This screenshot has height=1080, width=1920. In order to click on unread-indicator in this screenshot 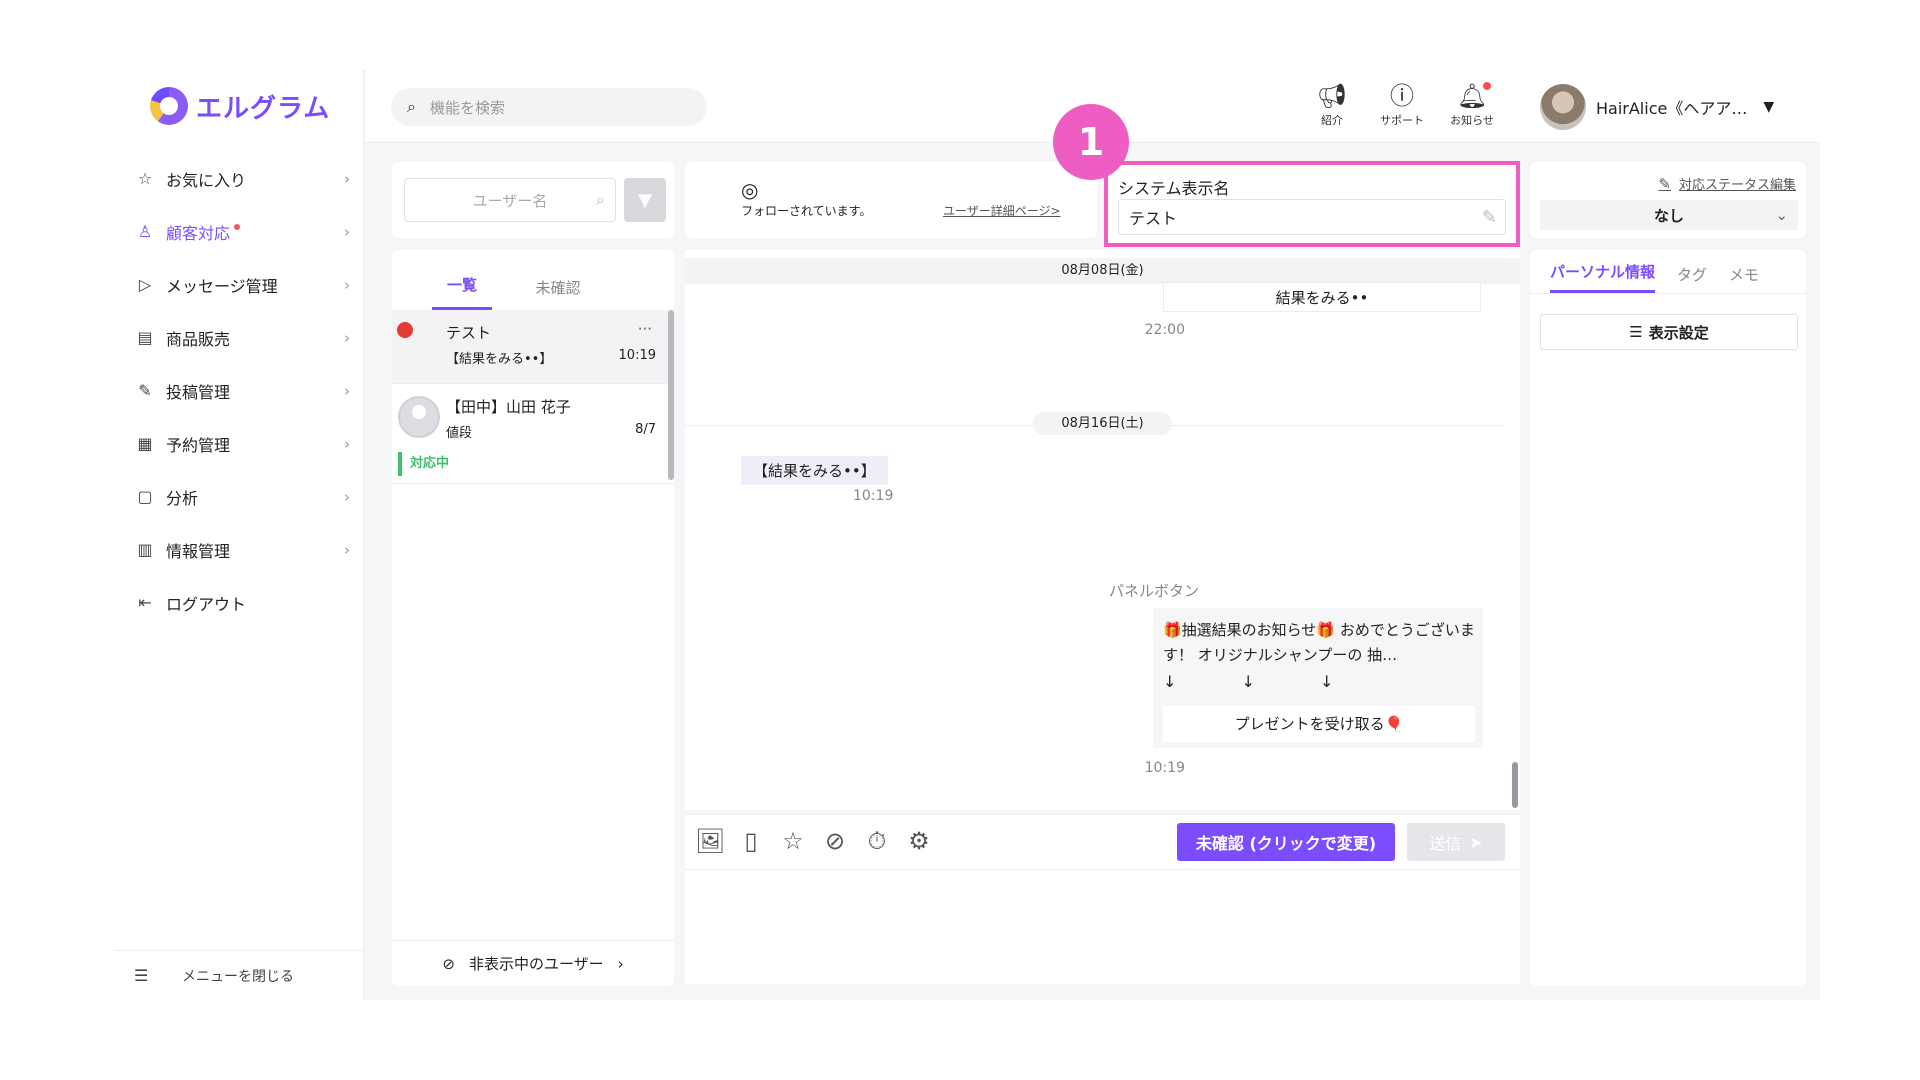, I will do `click(405, 330)`.